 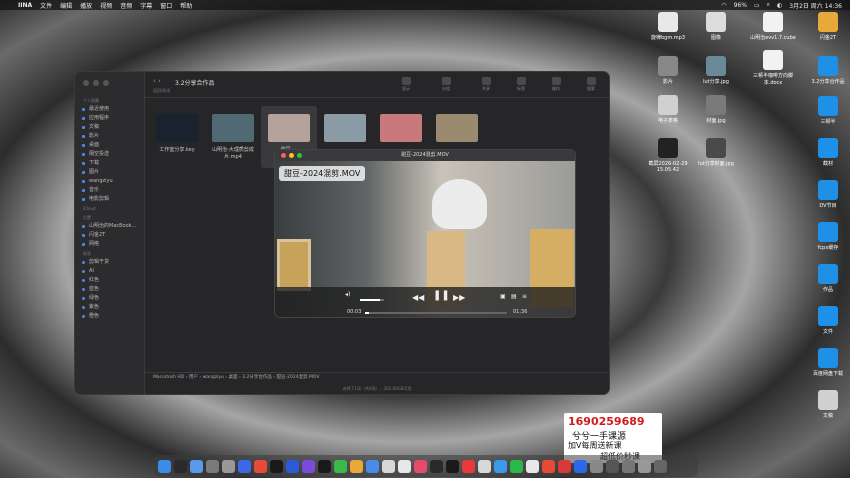 I want to click on sidebar-item: 闪金2T, so click(x=110, y=235).